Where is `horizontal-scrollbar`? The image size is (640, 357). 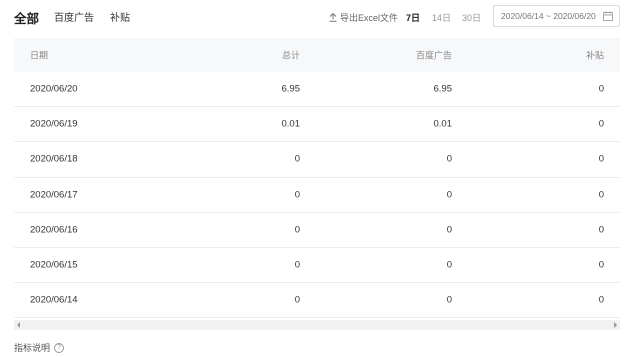
horizontal-scrollbar is located at coordinates (317, 325).